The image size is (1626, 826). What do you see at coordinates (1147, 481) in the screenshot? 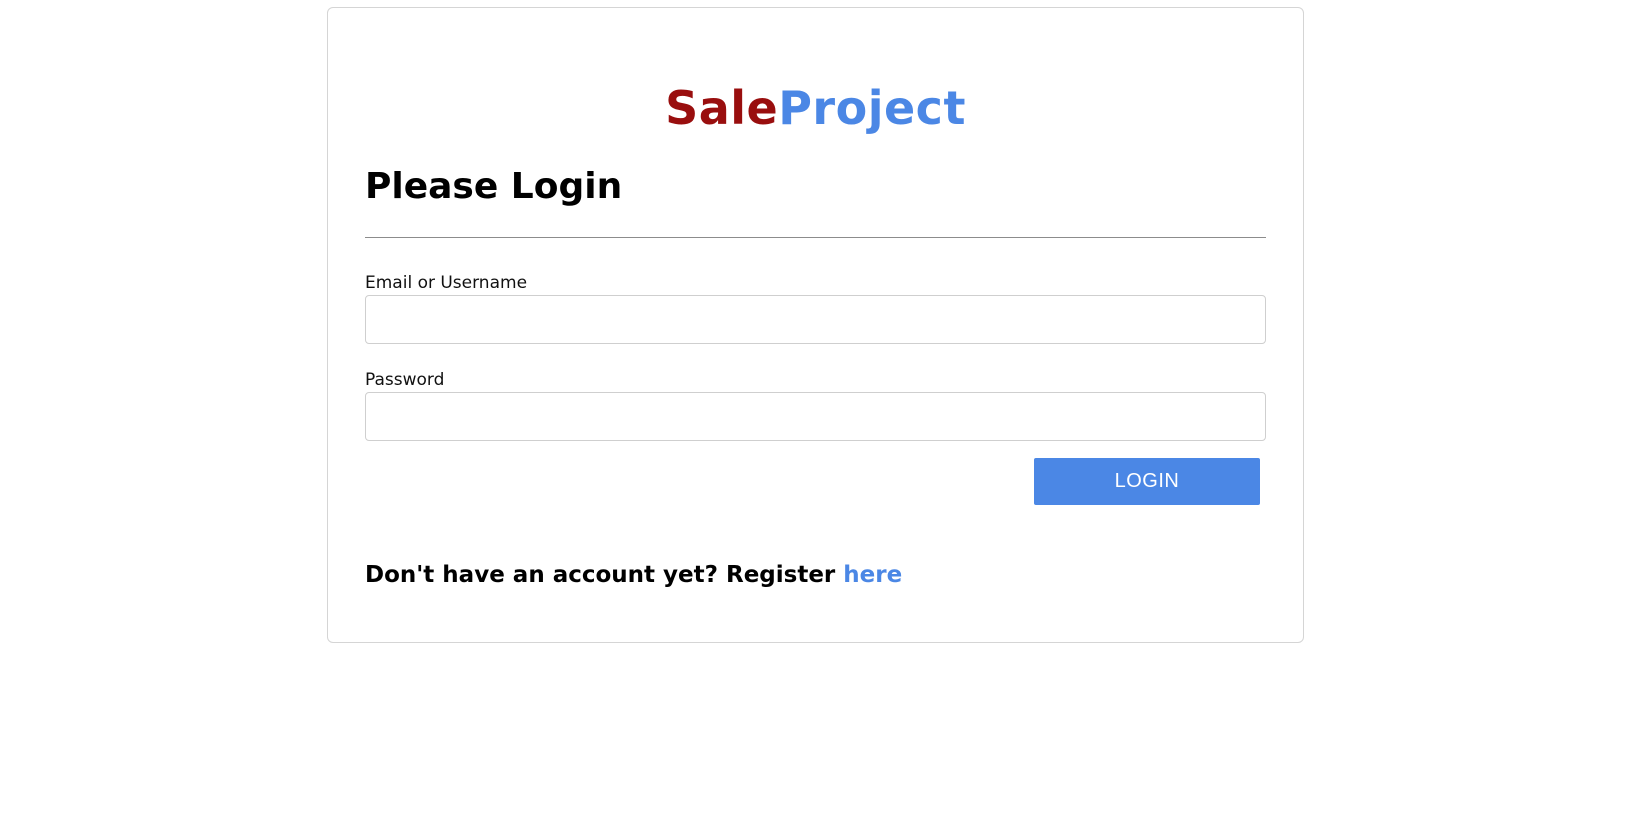
I see `login-button: LOGIN` at bounding box center [1147, 481].